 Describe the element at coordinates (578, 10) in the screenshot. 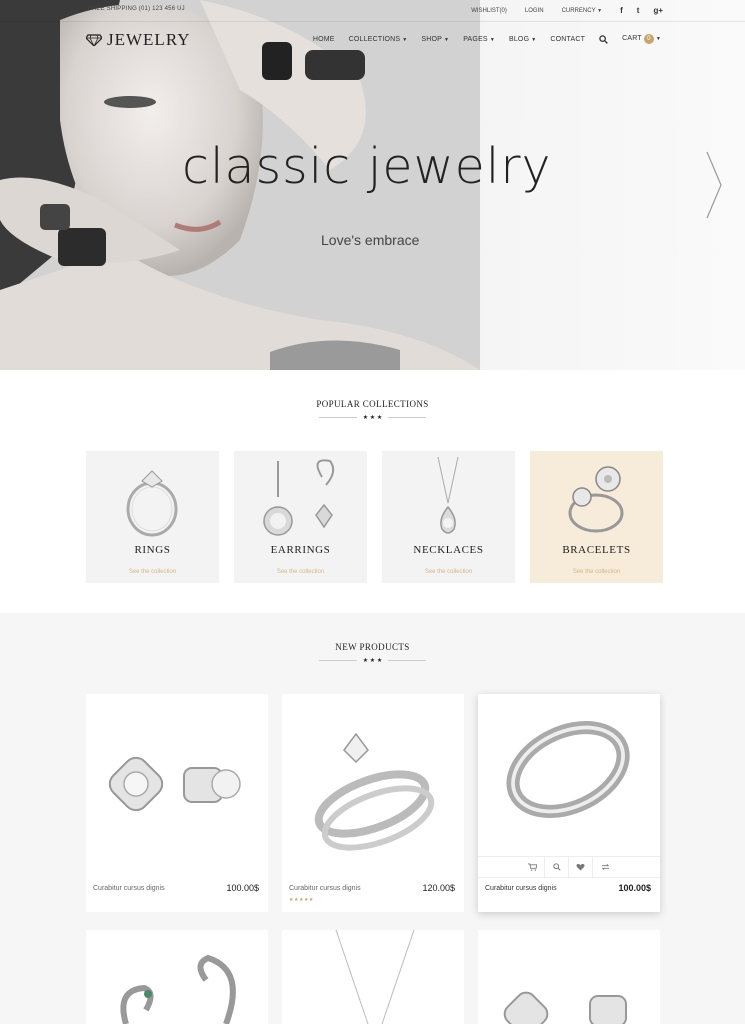

I see `currency-label: CURRENCY` at that location.